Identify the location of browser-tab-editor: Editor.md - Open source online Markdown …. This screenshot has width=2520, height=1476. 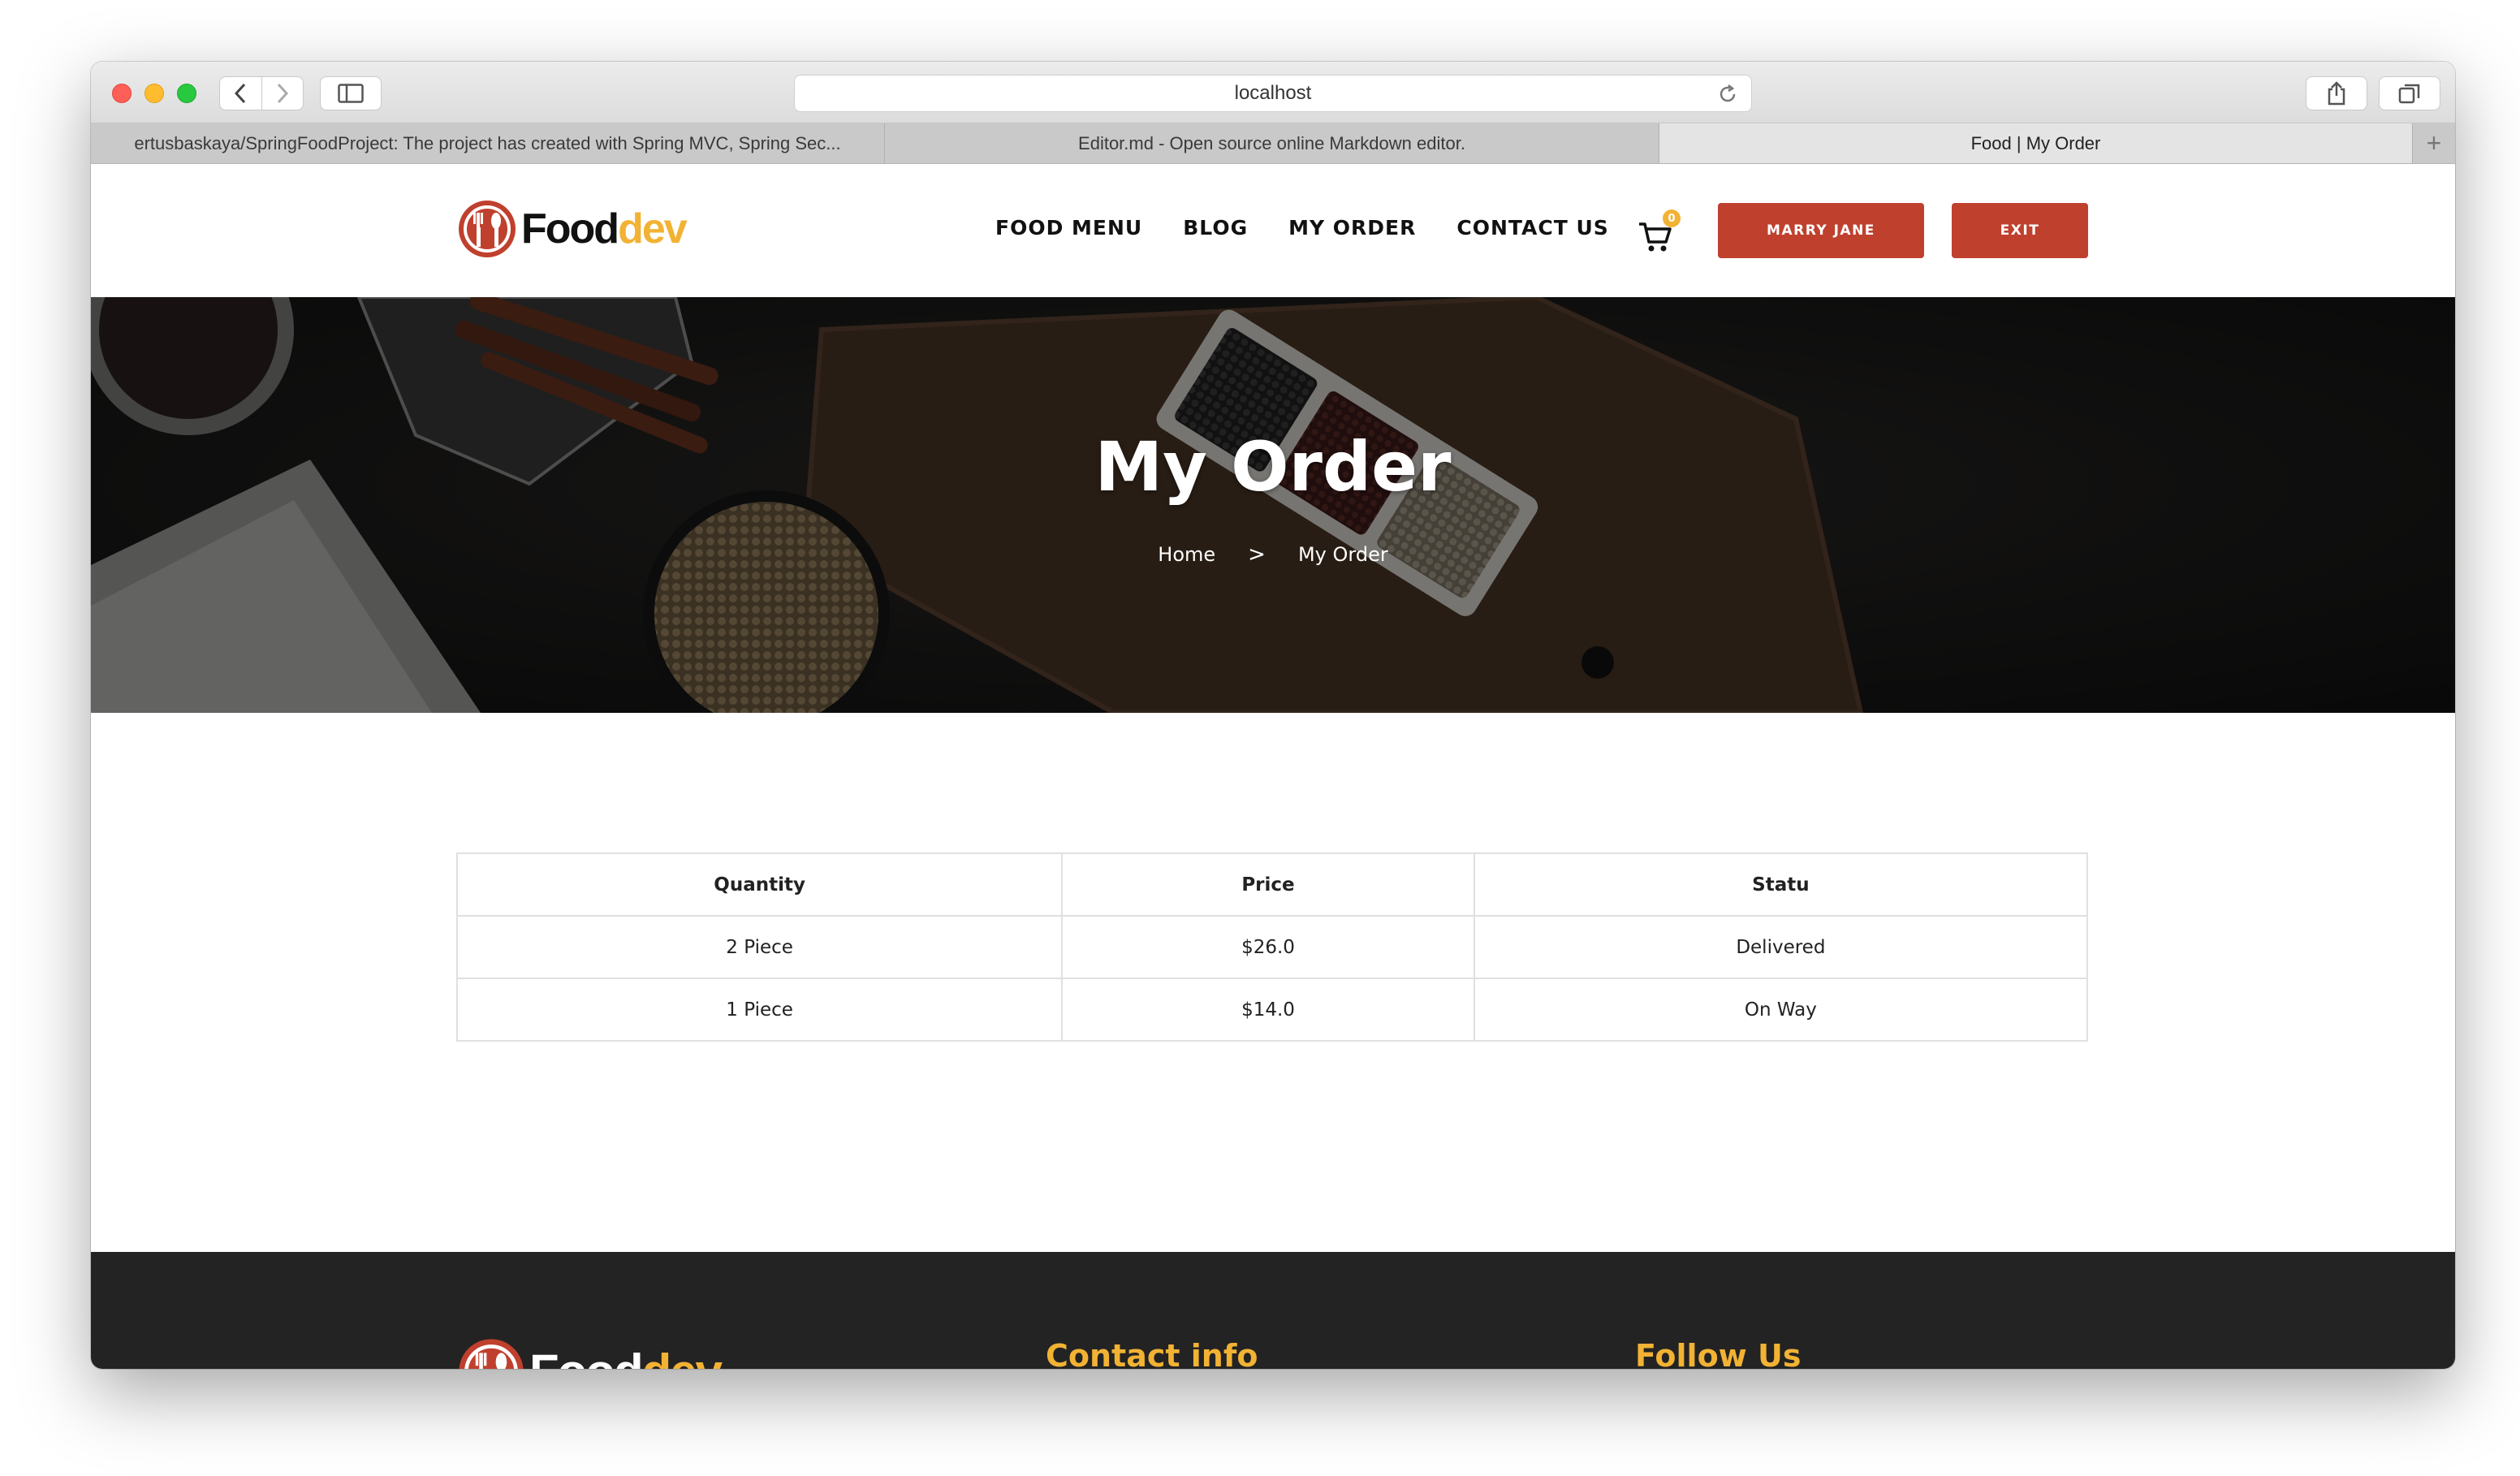
(1272, 143).